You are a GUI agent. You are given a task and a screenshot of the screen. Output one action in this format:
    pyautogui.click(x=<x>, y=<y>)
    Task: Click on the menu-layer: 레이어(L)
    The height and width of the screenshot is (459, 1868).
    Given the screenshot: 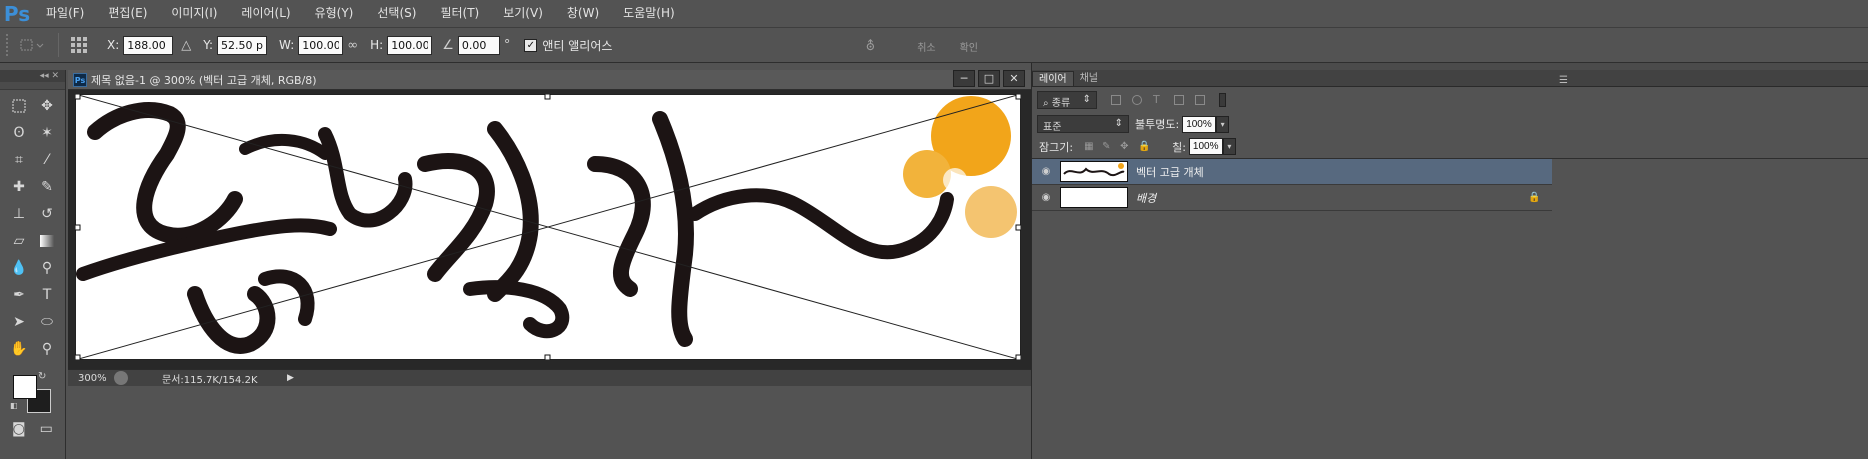 What is the action you would take?
    pyautogui.click(x=265, y=13)
    